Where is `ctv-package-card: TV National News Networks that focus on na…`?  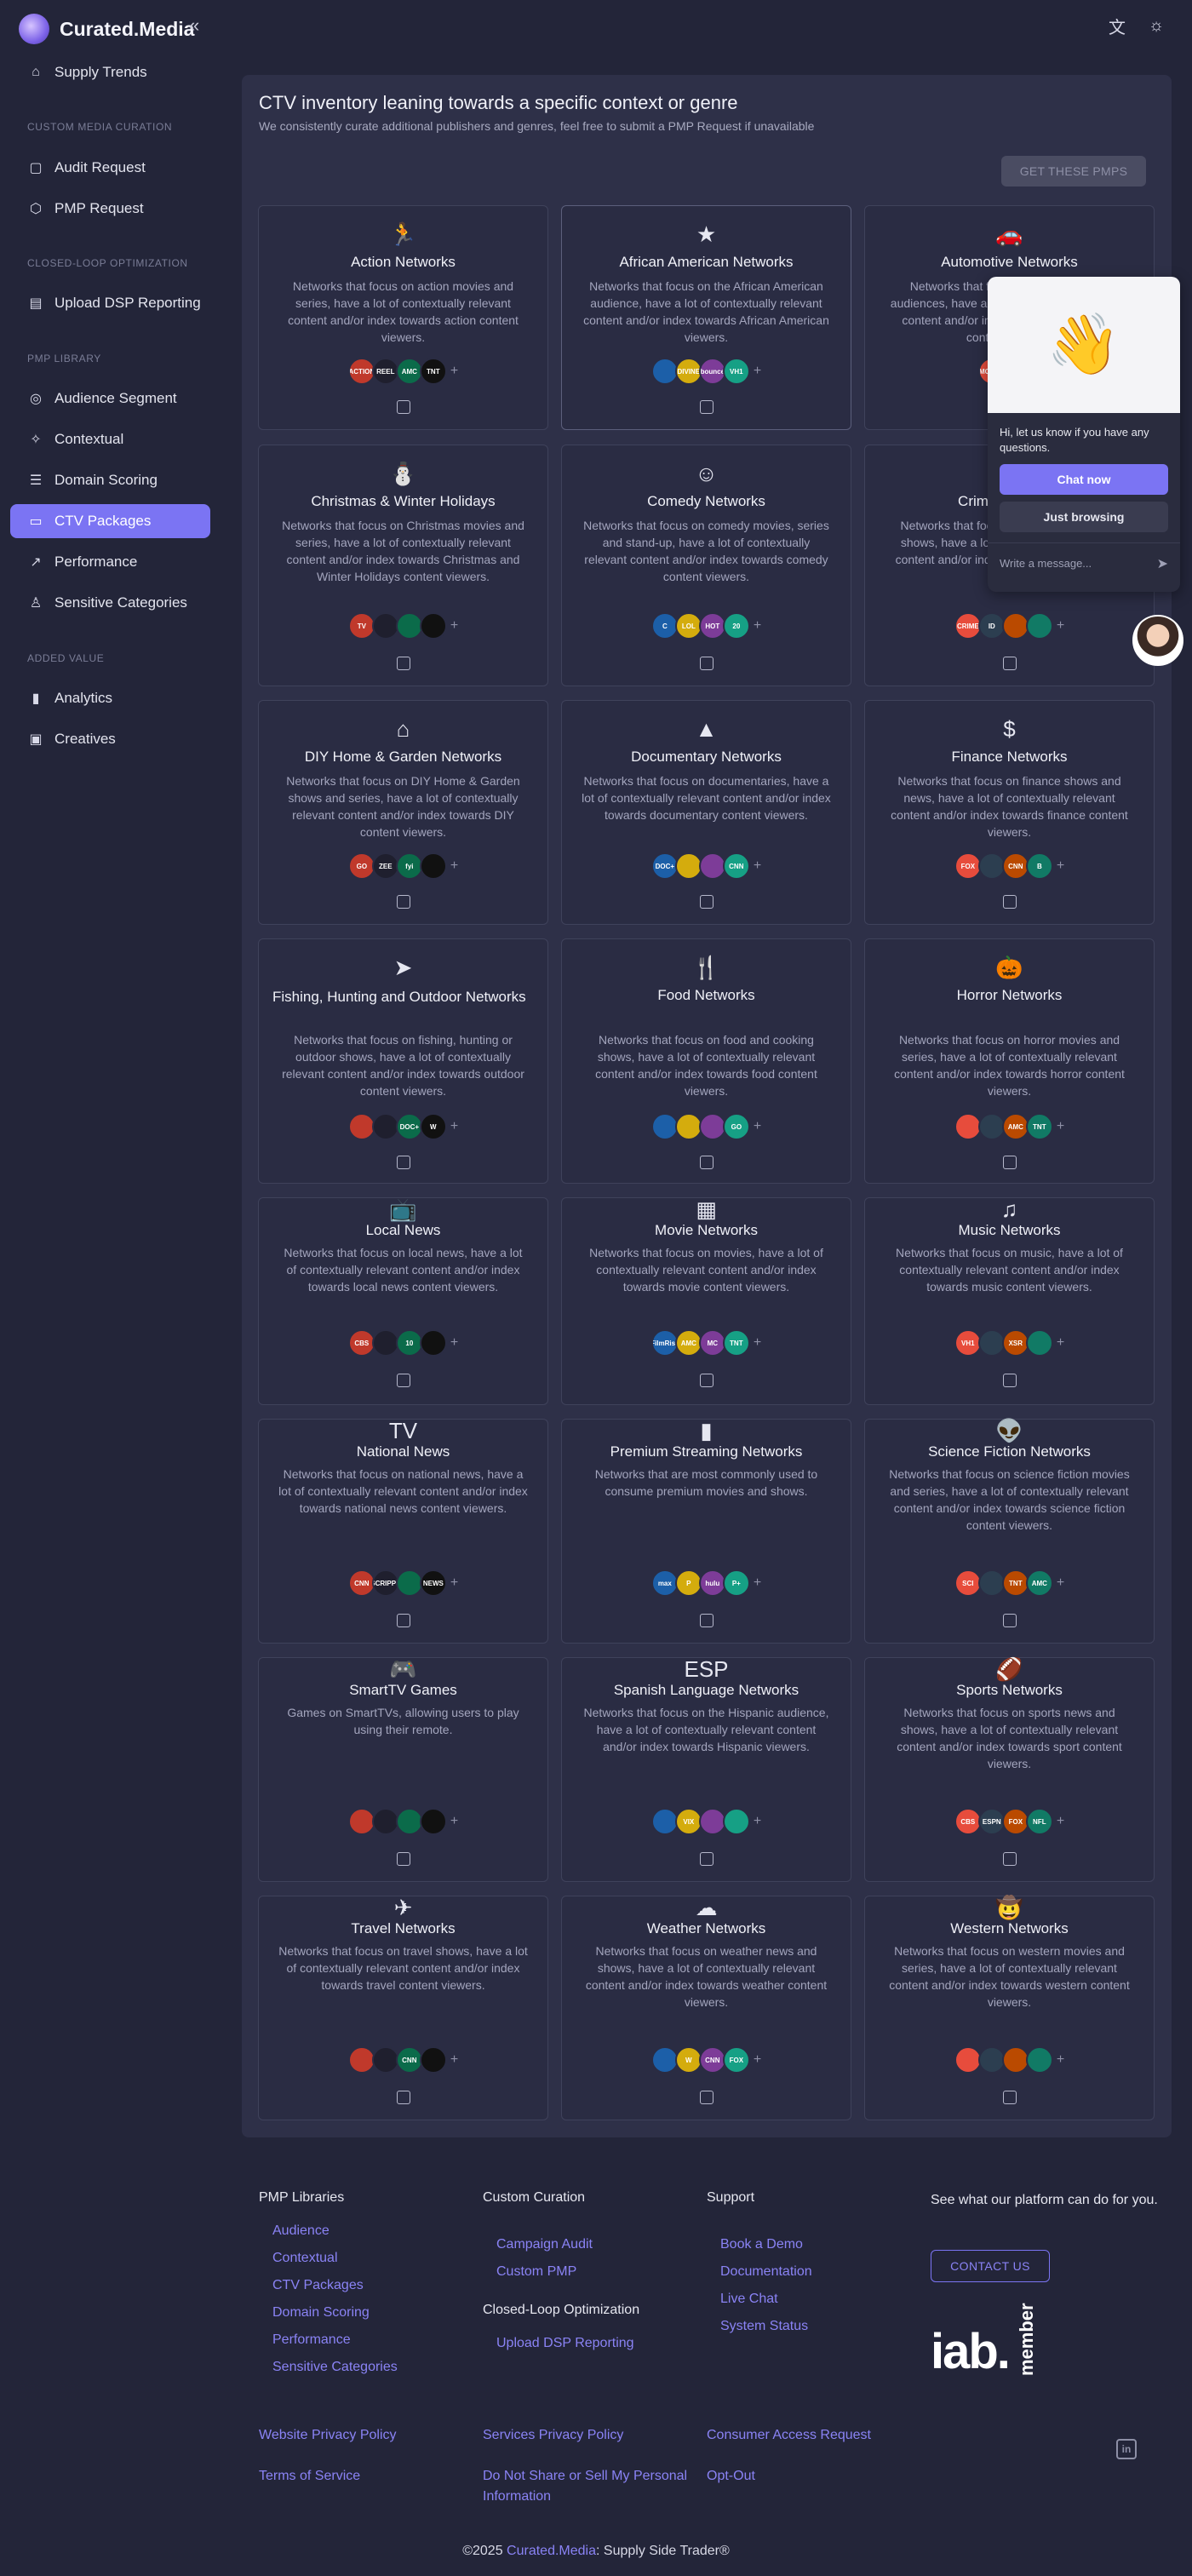
ctv-package-card: TV National News Networks that focus on na… is located at coordinates (403, 1531).